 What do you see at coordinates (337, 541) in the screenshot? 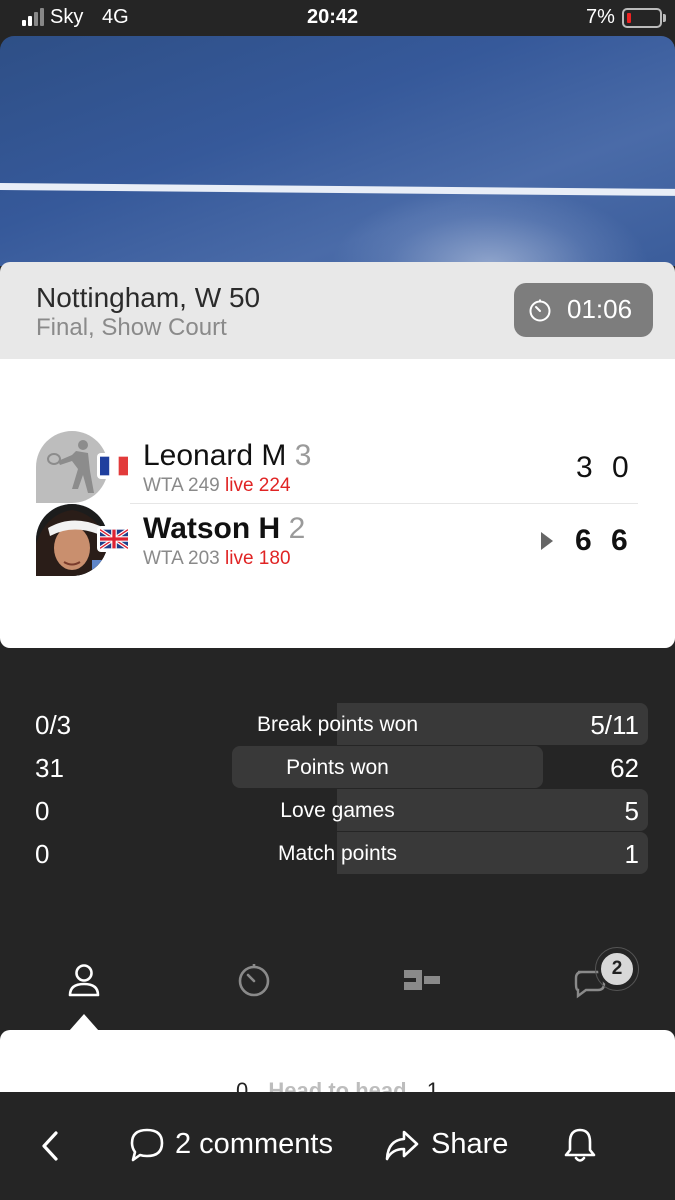
I see `player-row-watson: Watson H 2 WTA 203 live 180 6 6` at bounding box center [337, 541].